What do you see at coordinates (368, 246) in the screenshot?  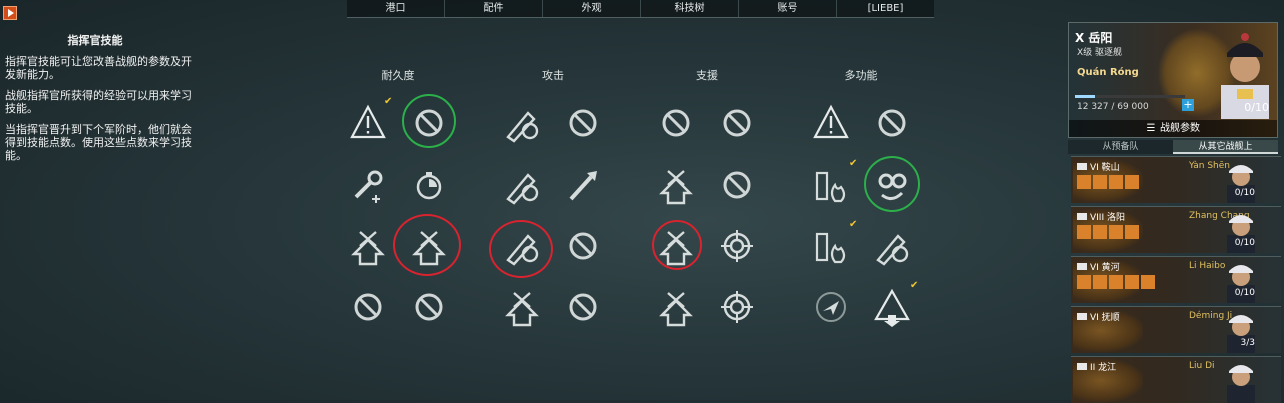 I see `skill-improved-repair` at bounding box center [368, 246].